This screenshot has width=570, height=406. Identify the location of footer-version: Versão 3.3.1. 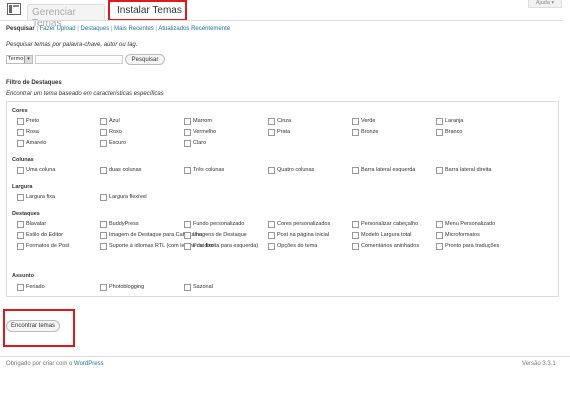
(539, 364).